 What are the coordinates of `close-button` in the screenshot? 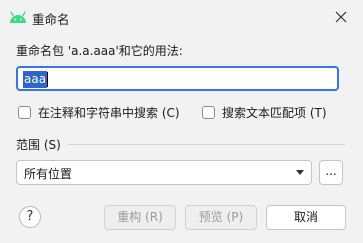 It's located at (341, 17).